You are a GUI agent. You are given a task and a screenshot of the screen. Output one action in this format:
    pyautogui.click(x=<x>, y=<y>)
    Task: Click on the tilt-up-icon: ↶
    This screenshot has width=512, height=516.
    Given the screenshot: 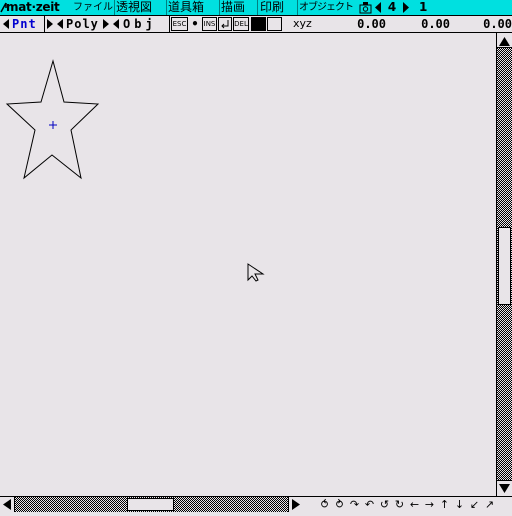 What is the action you would take?
    pyautogui.click(x=369, y=504)
    